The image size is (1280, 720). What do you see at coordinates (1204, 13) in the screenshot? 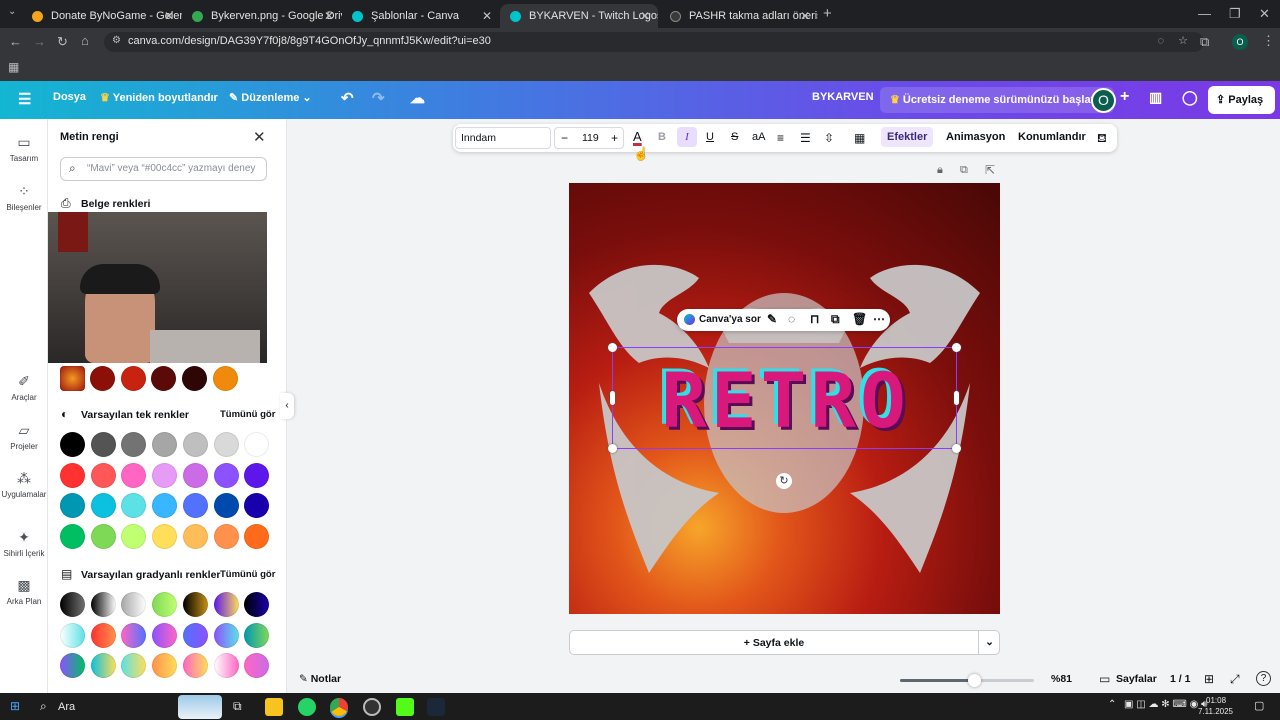
I see `minimize-icon: —` at bounding box center [1204, 13].